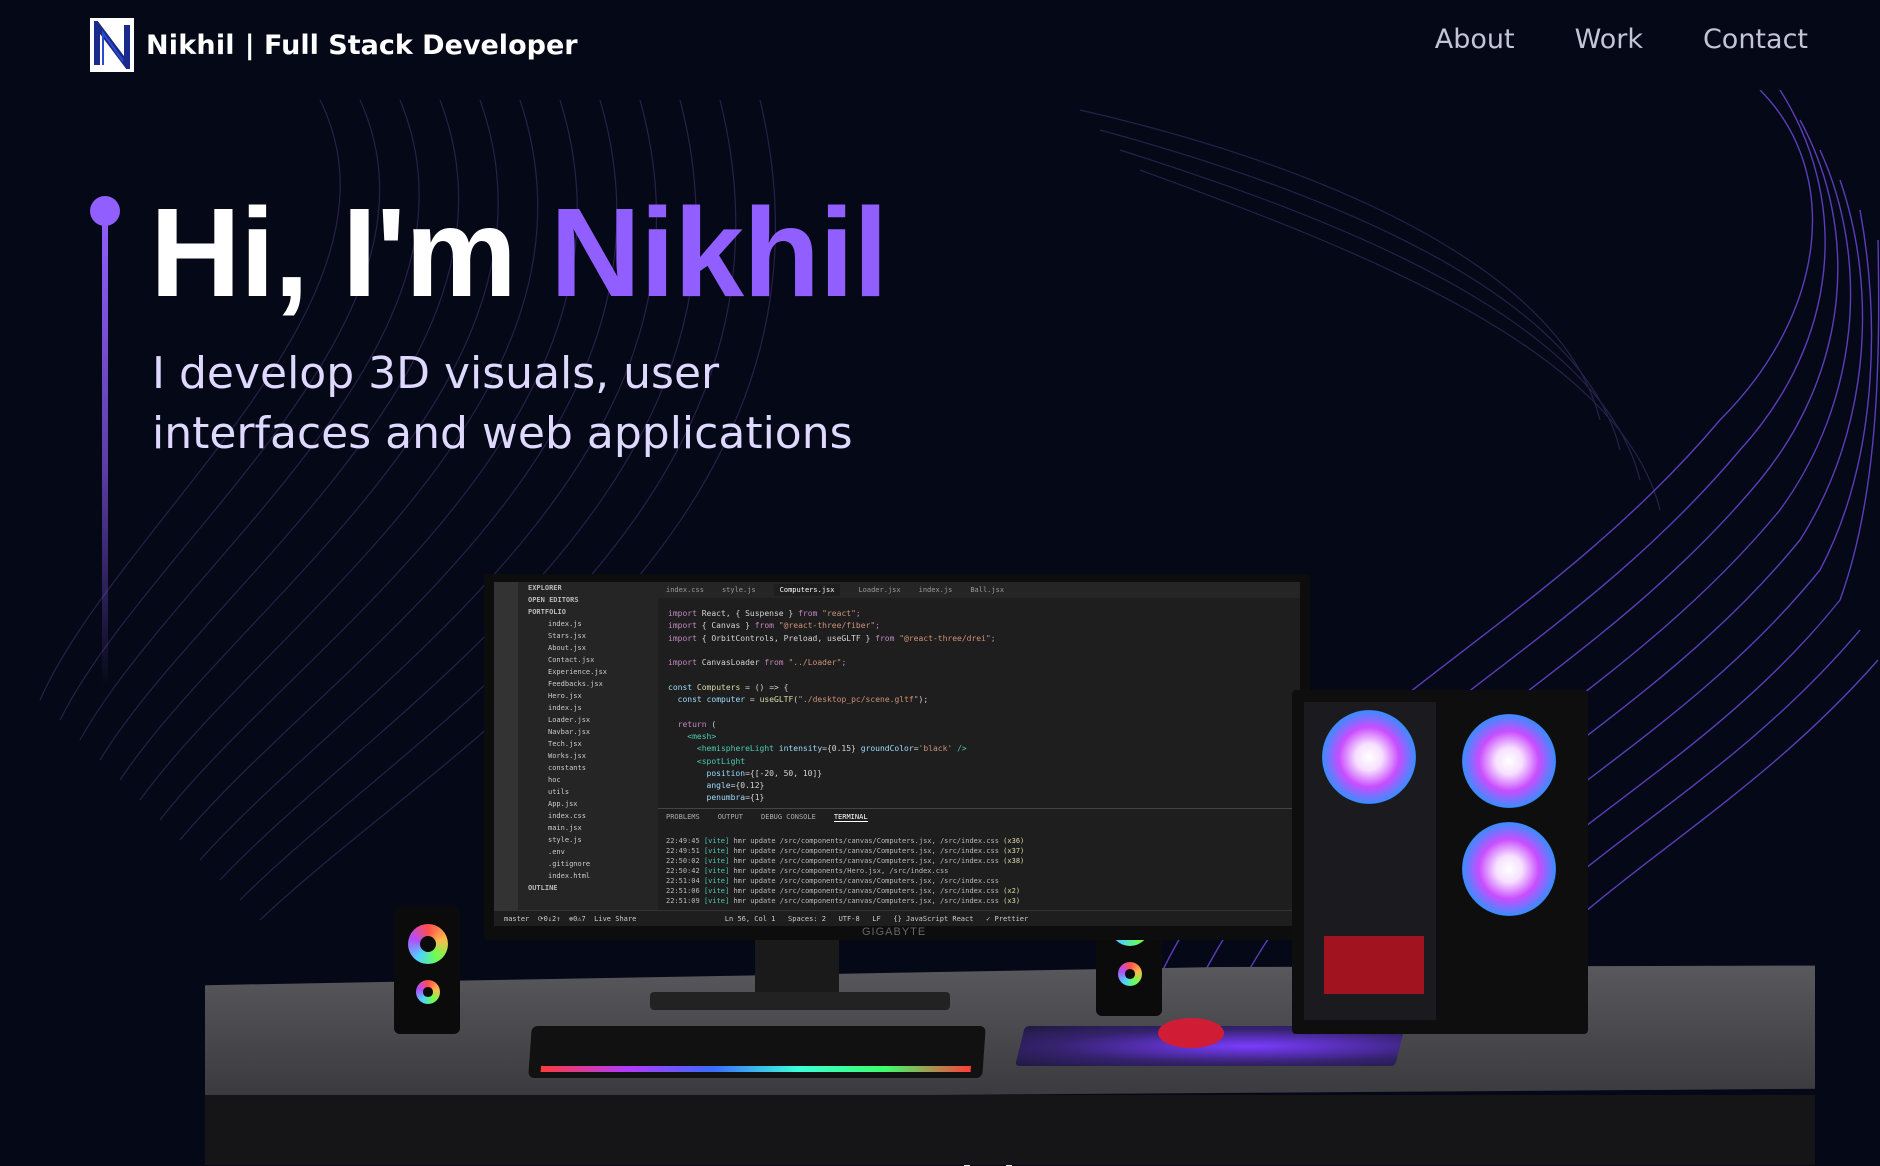 The width and height of the screenshot is (1880, 1166). Describe the element at coordinates (756, 1069) in the screenshot. I see `keyboard-rgb-strip` at that location.